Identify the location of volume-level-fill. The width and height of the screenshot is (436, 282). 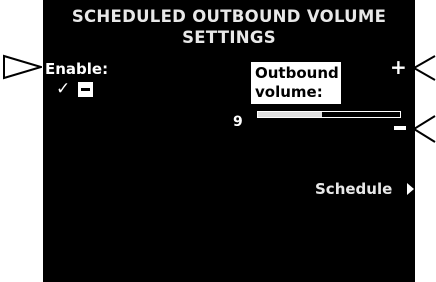
(290, 114).